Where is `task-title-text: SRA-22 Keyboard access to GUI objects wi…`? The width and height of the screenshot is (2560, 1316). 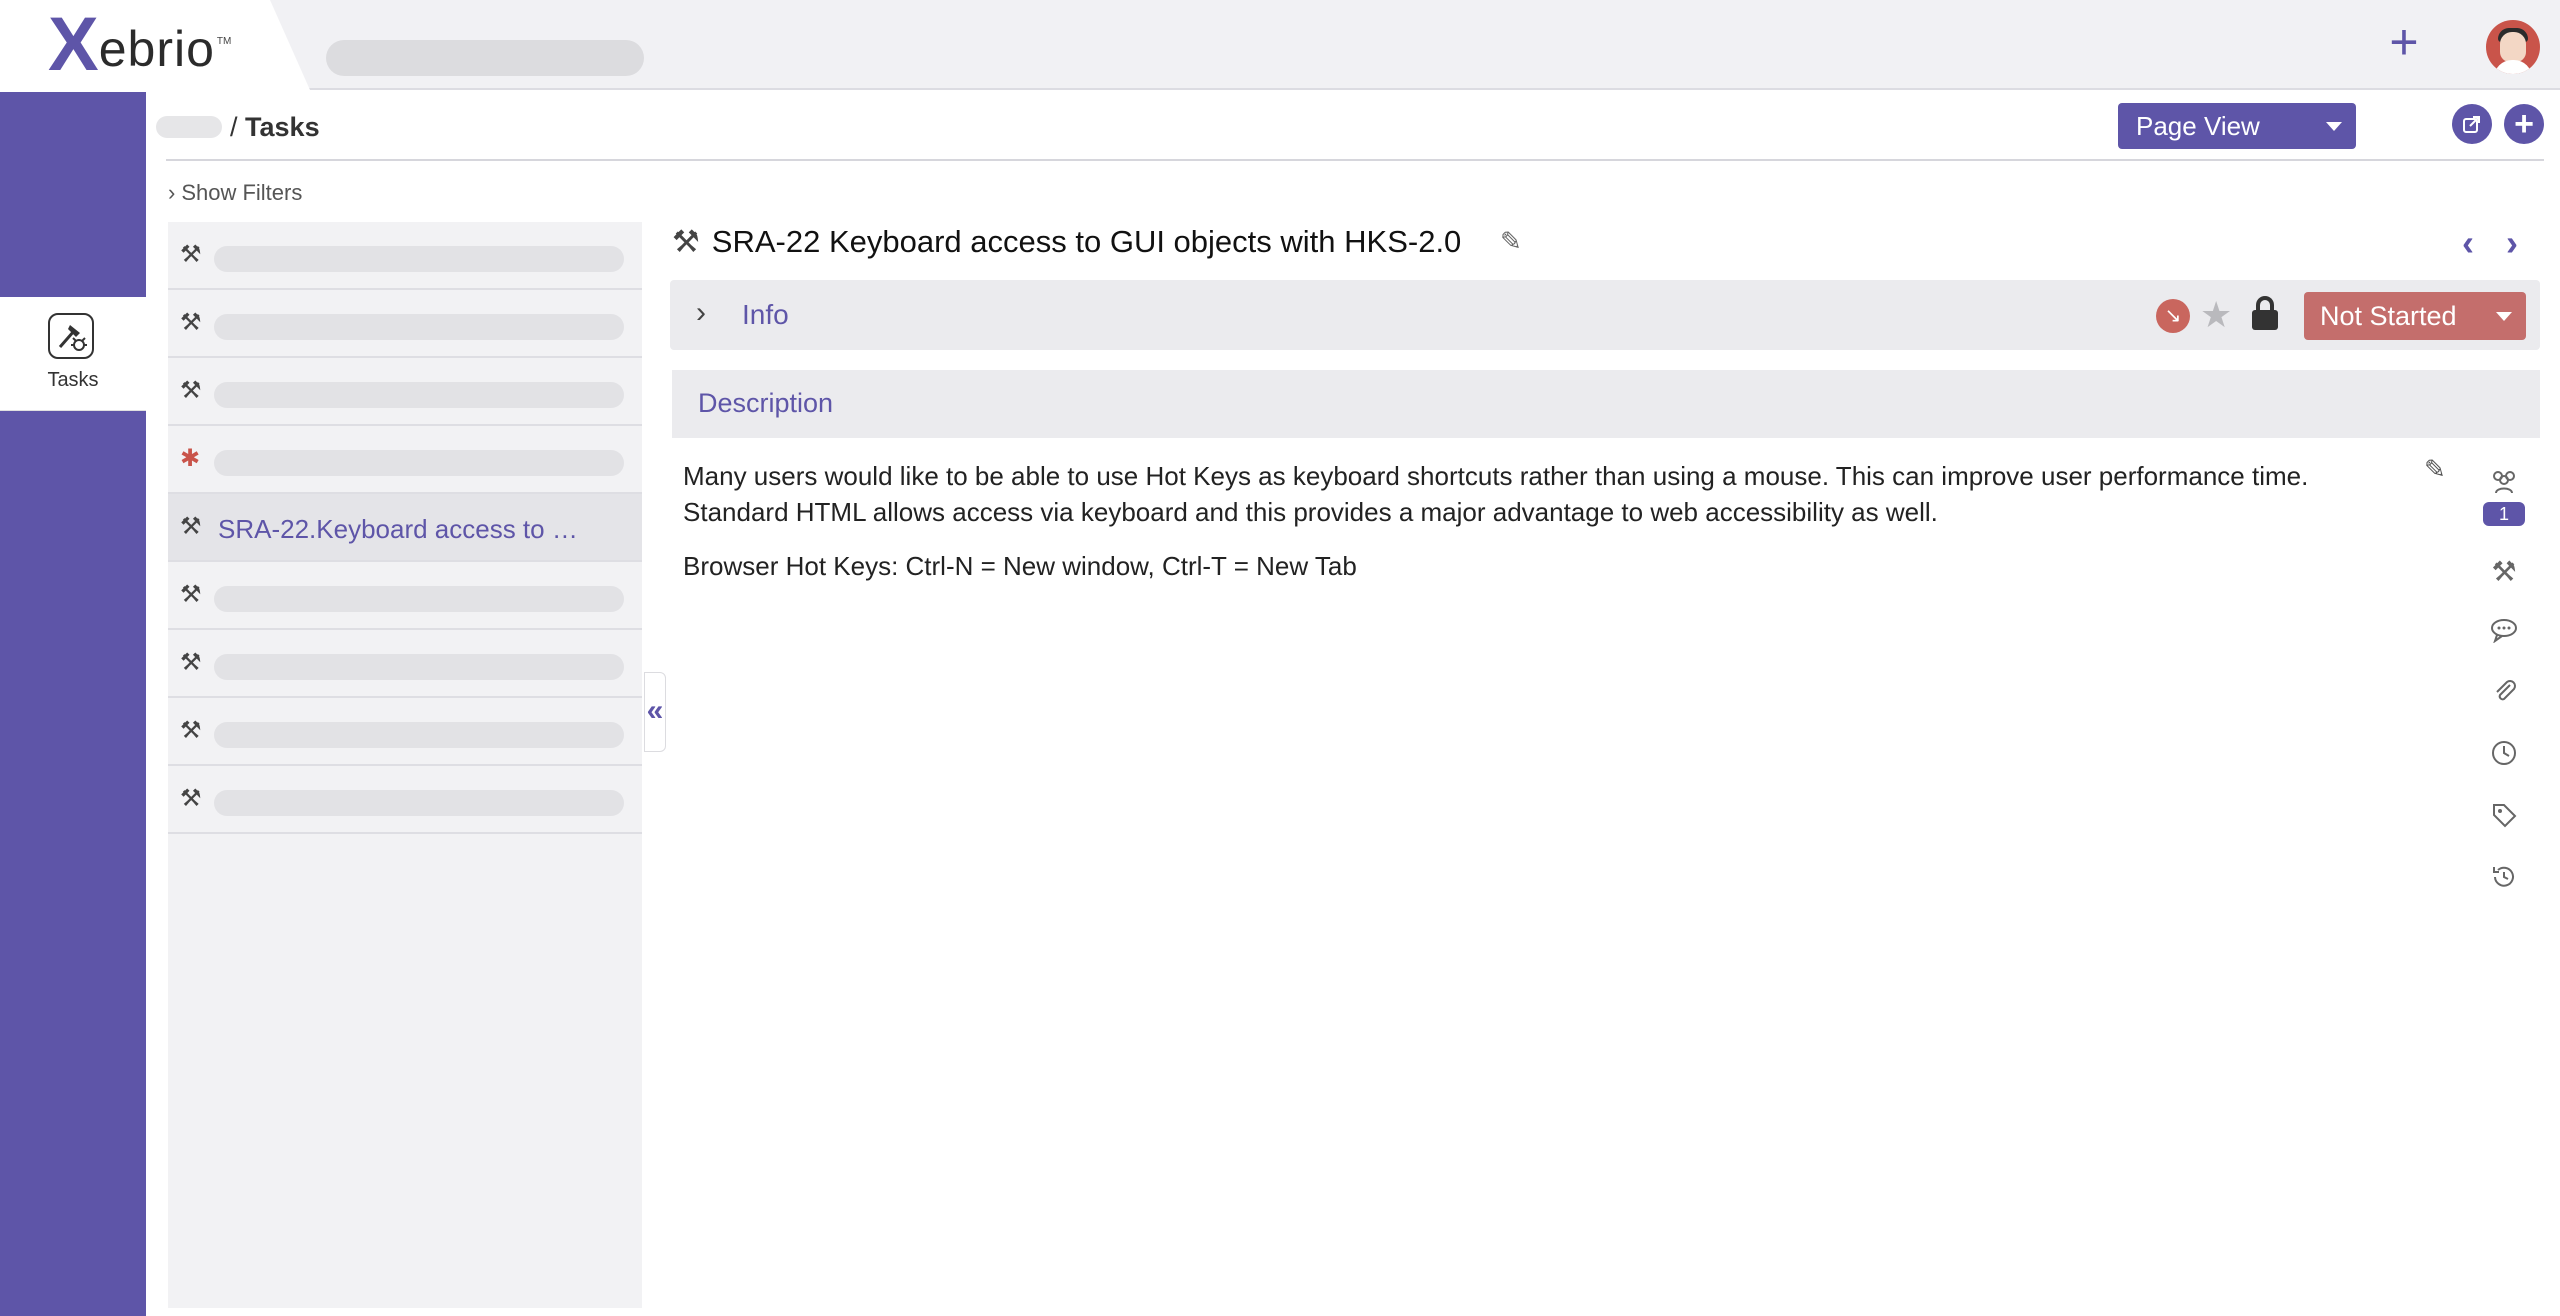
task-title-text: SRA-22 Keyboard access to GUI objects wi… is located at coordinates (1086, 241).